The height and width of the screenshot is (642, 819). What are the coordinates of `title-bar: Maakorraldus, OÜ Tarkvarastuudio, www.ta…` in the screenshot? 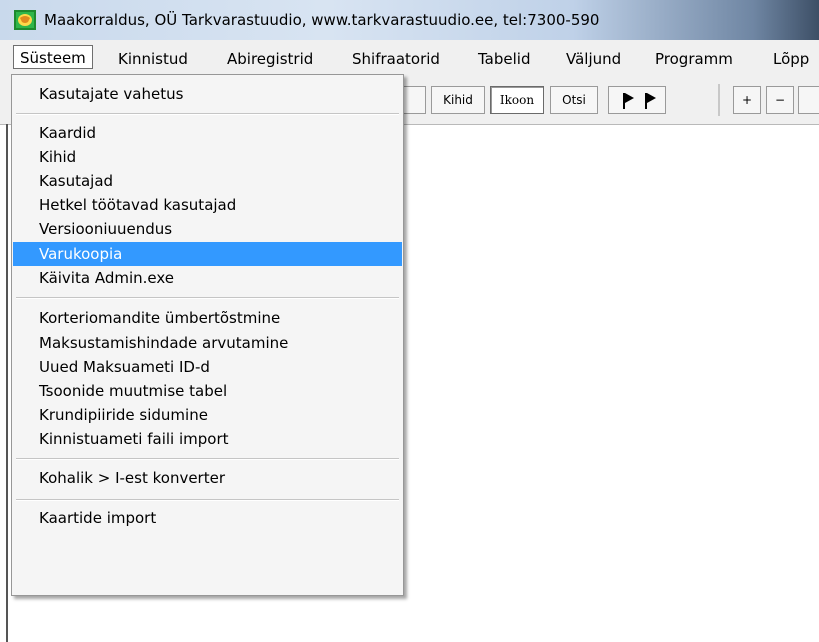 It's located at (409, 20).